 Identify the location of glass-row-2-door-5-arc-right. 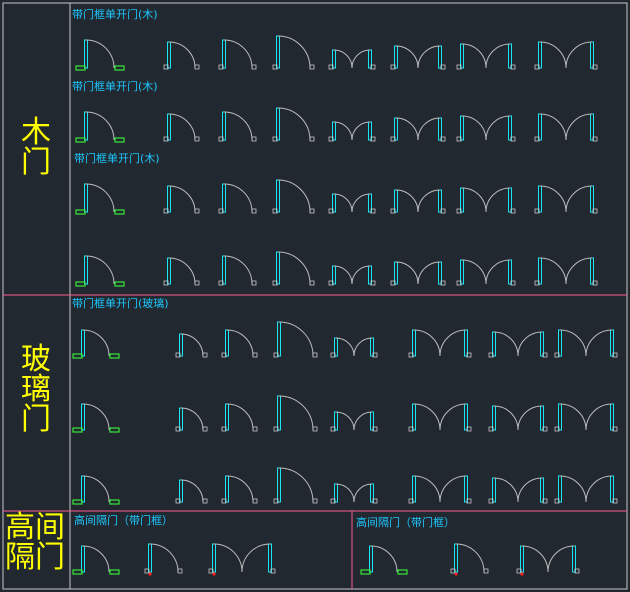
(453, 417).